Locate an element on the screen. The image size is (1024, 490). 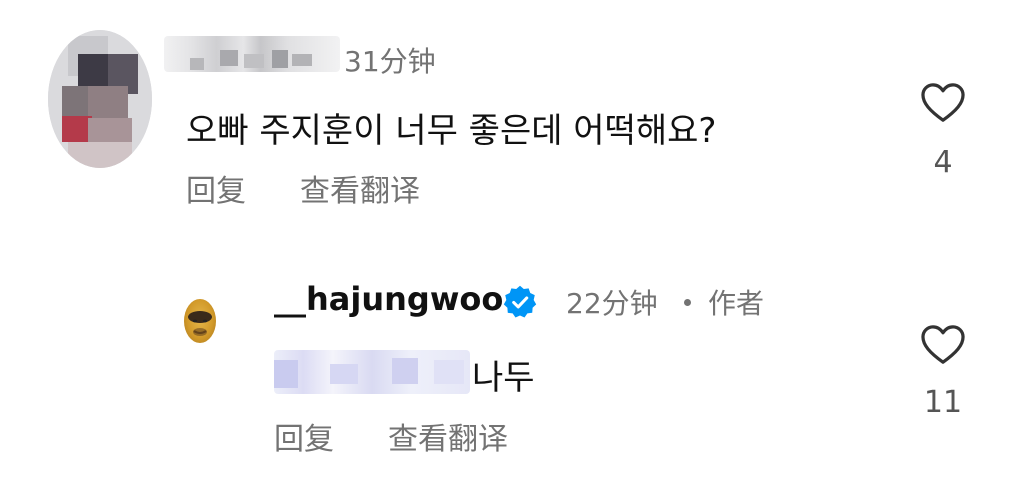
like-count: 4 is located at coordinates (943, 162).